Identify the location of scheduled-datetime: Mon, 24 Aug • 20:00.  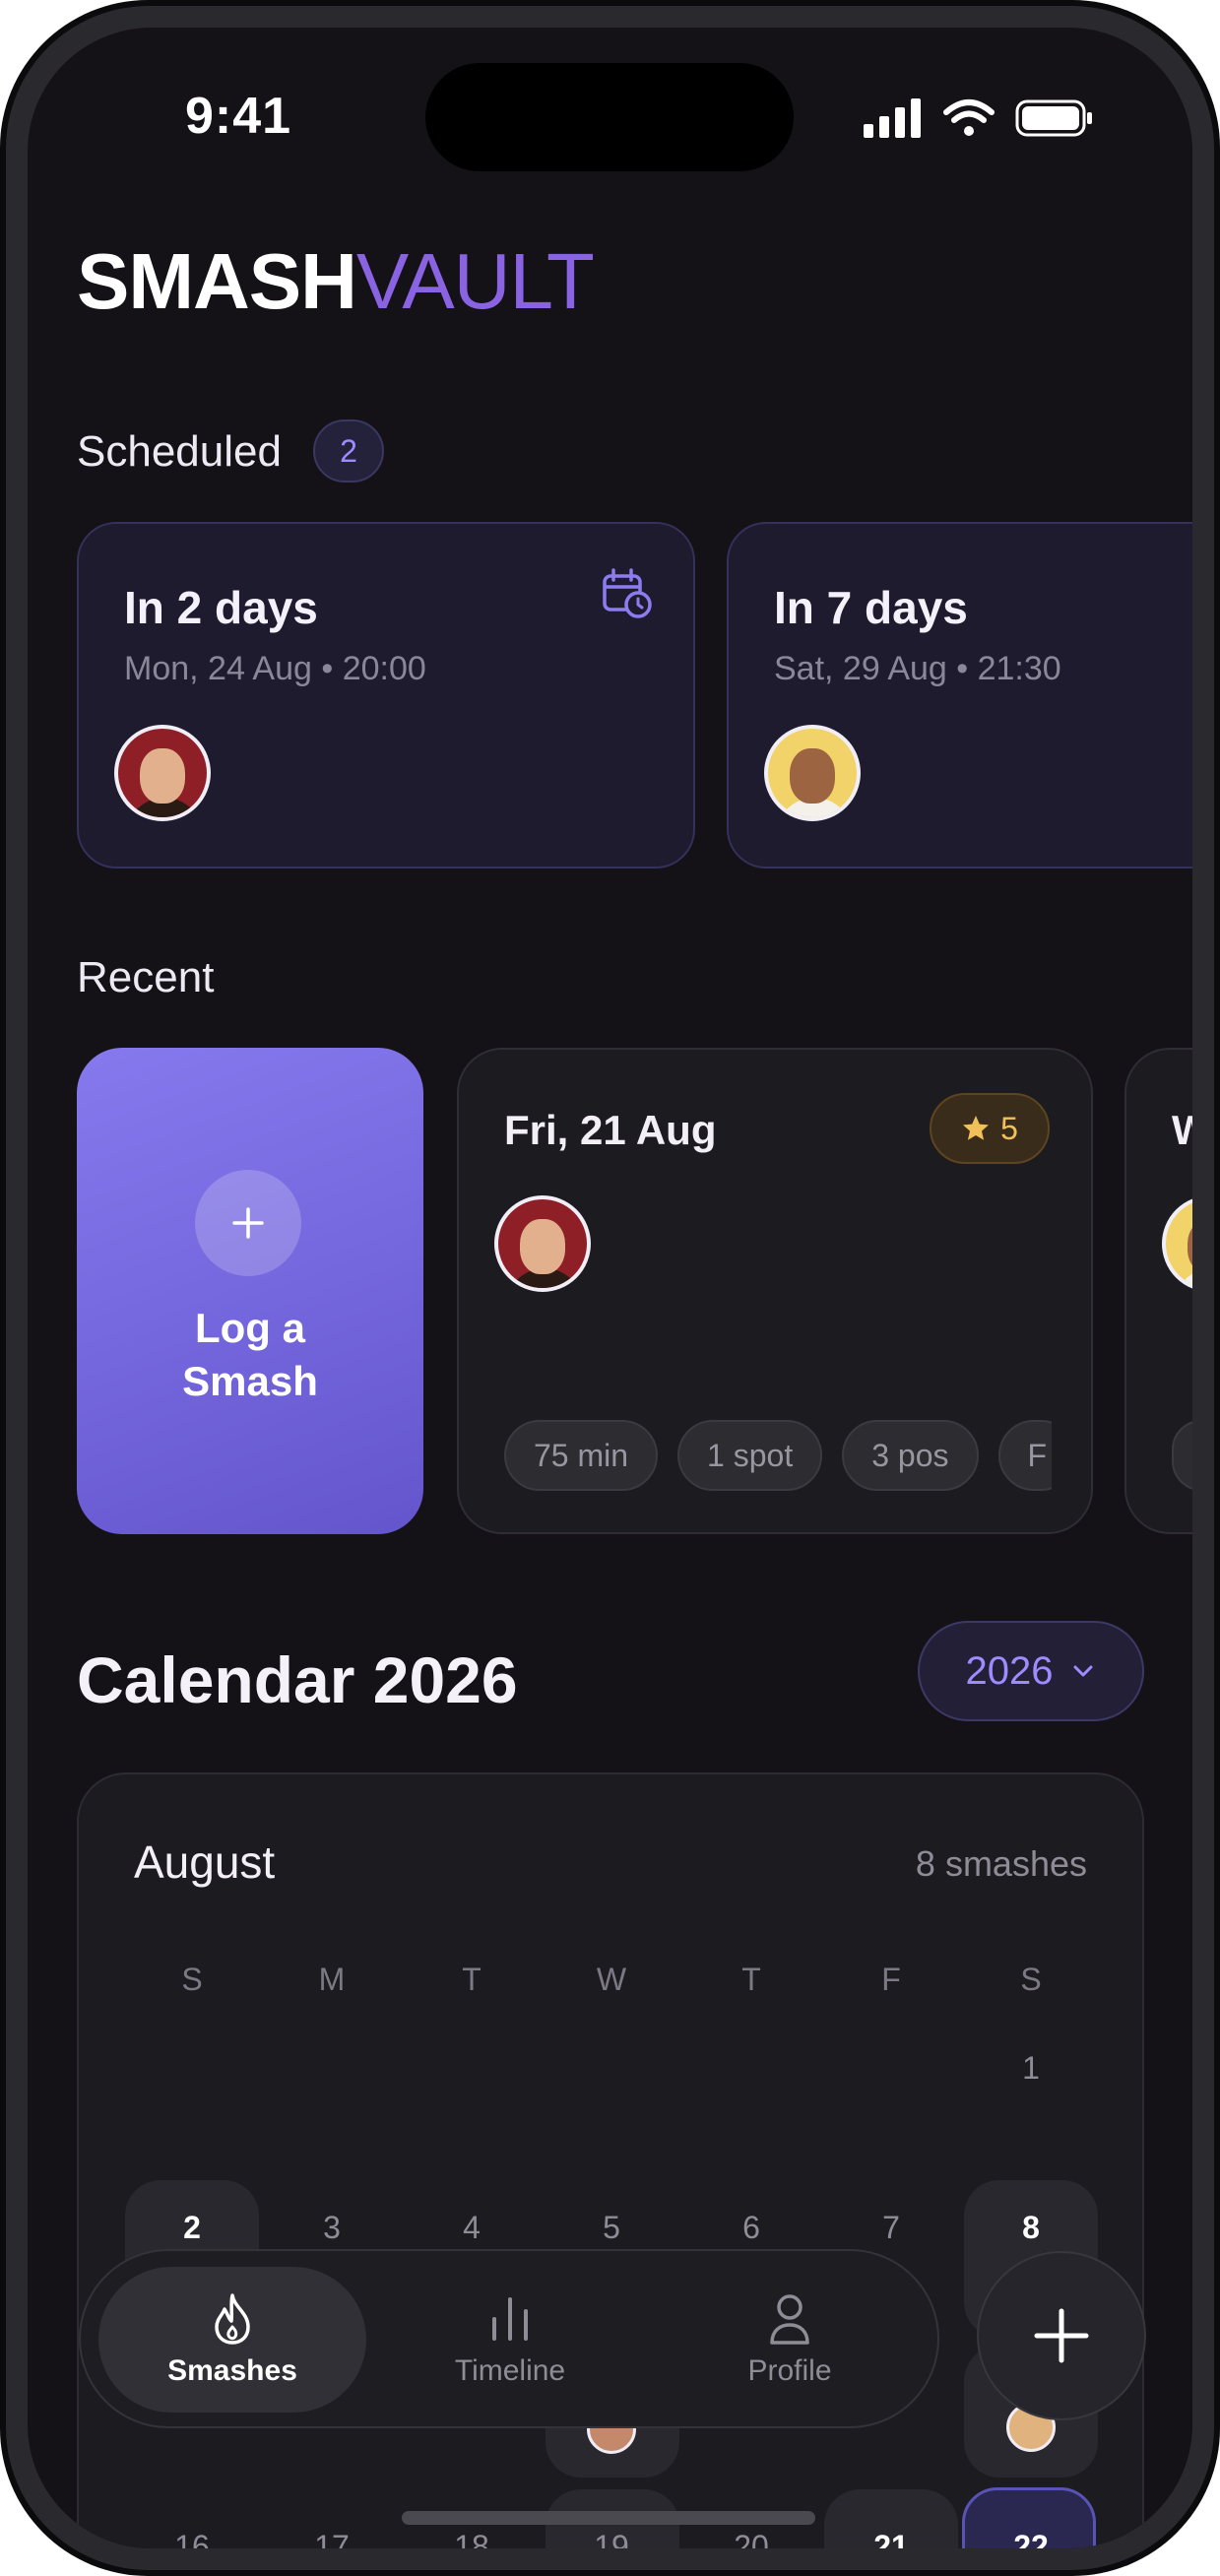
(275, 668).